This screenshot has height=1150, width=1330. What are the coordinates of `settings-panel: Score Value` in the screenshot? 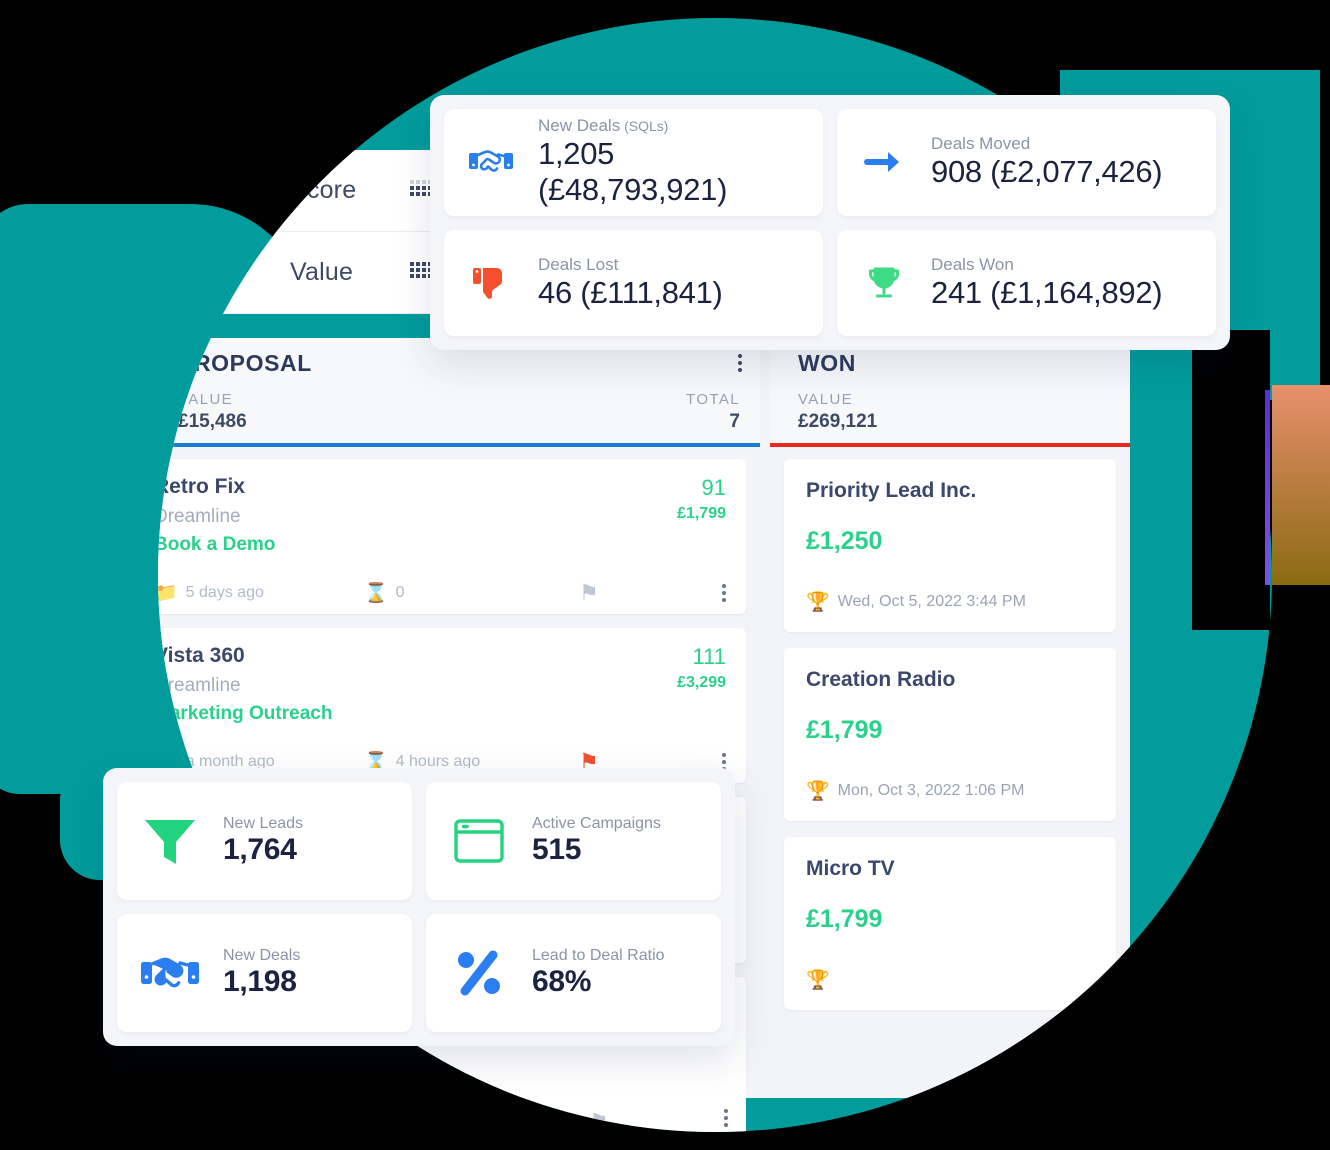 It's located at (304, 232).